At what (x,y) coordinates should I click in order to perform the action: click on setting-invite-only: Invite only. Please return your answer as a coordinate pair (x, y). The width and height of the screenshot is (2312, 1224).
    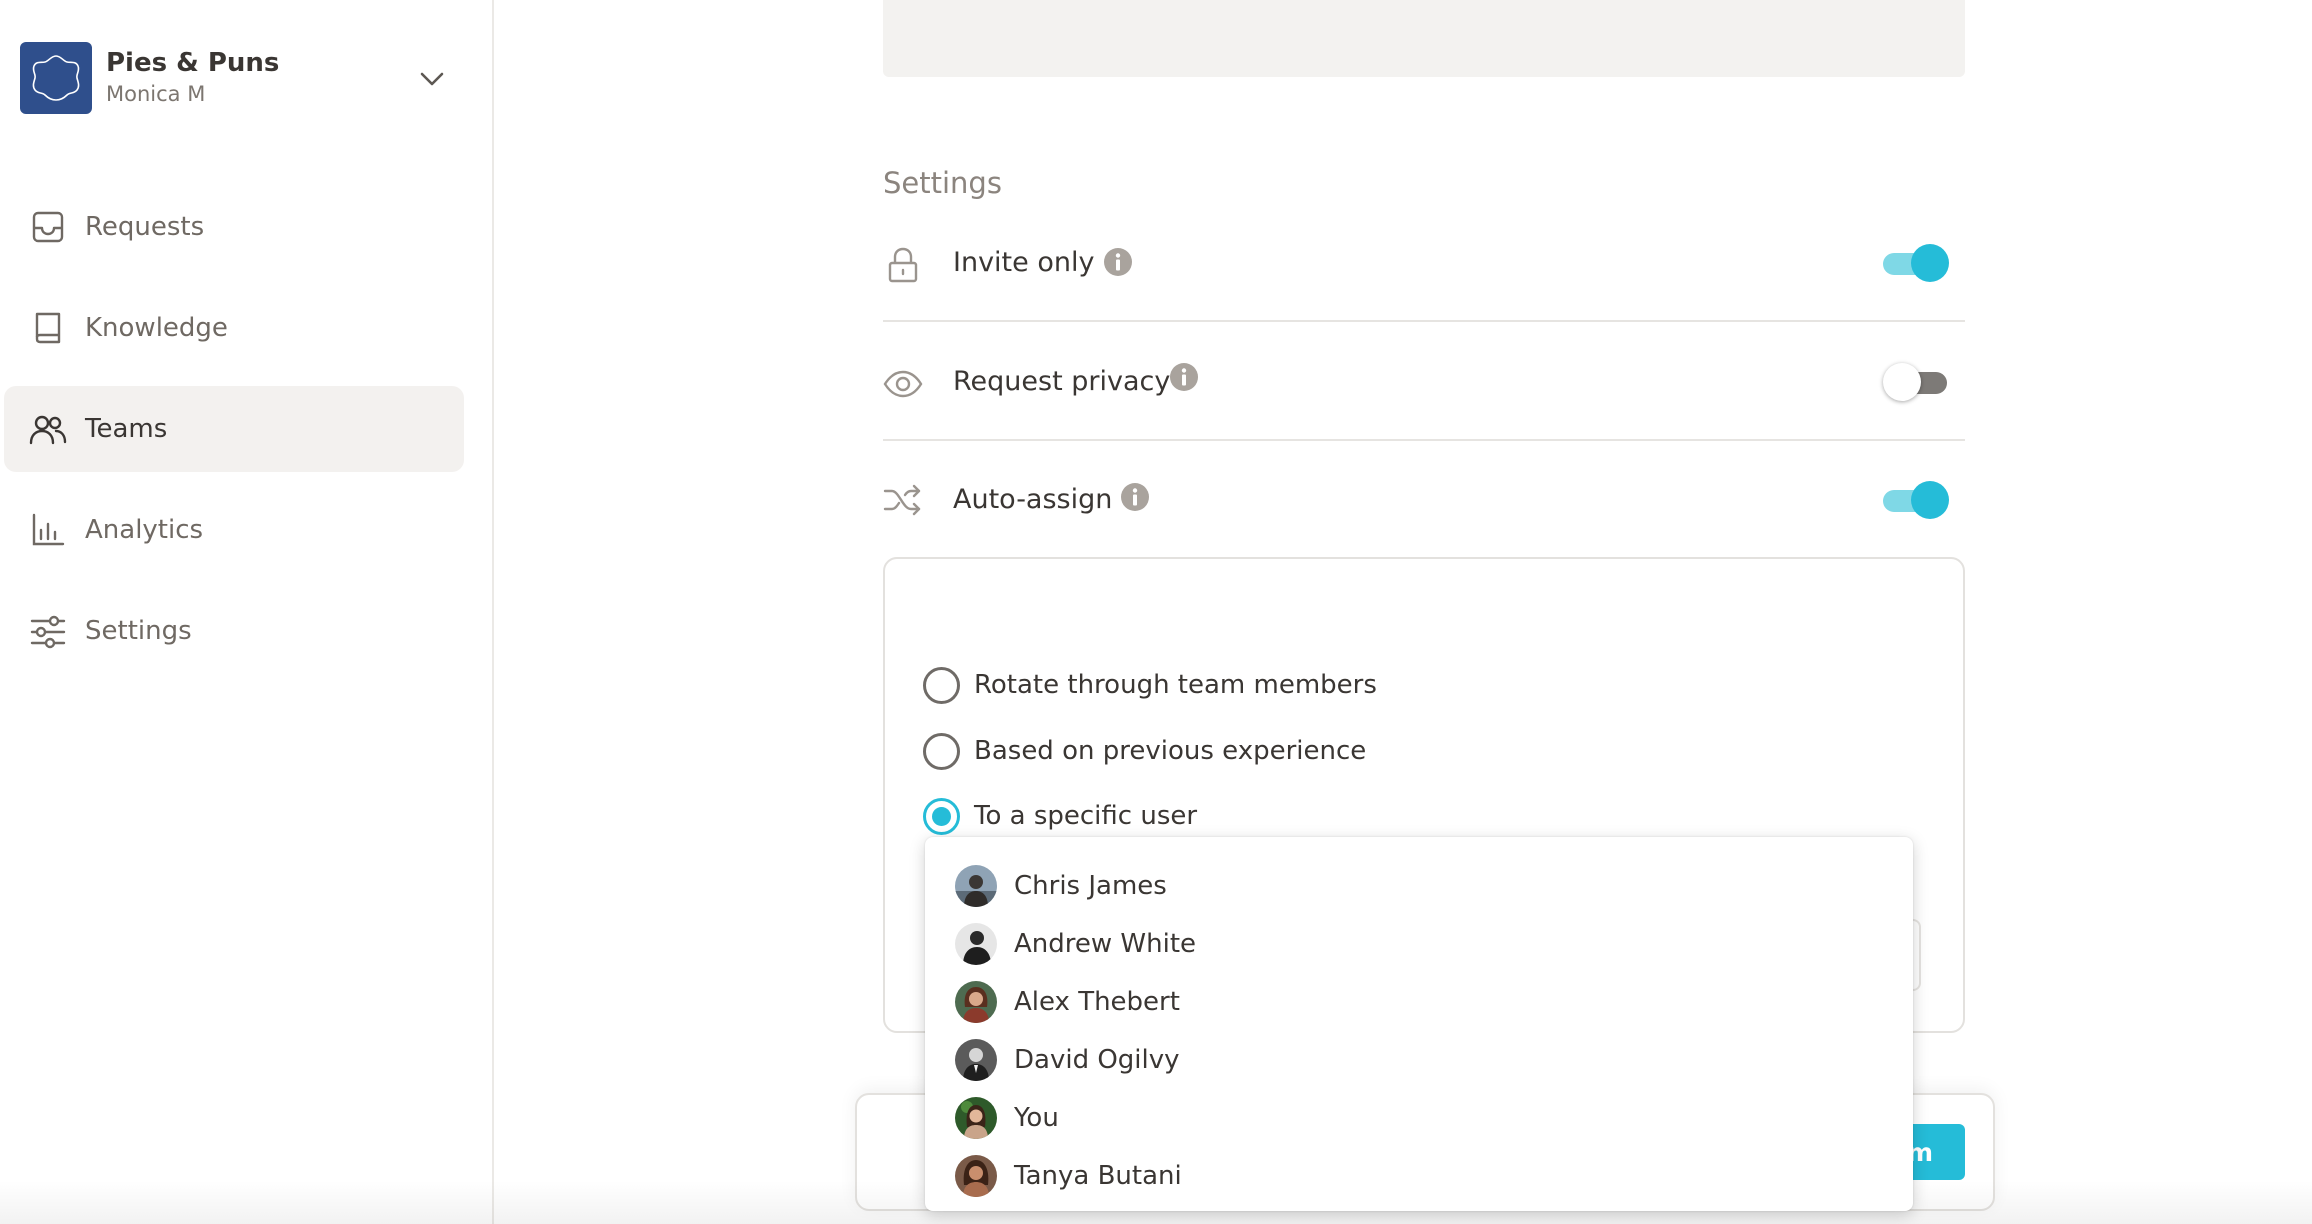
    Looking at the image, I should click on (1424, 263).